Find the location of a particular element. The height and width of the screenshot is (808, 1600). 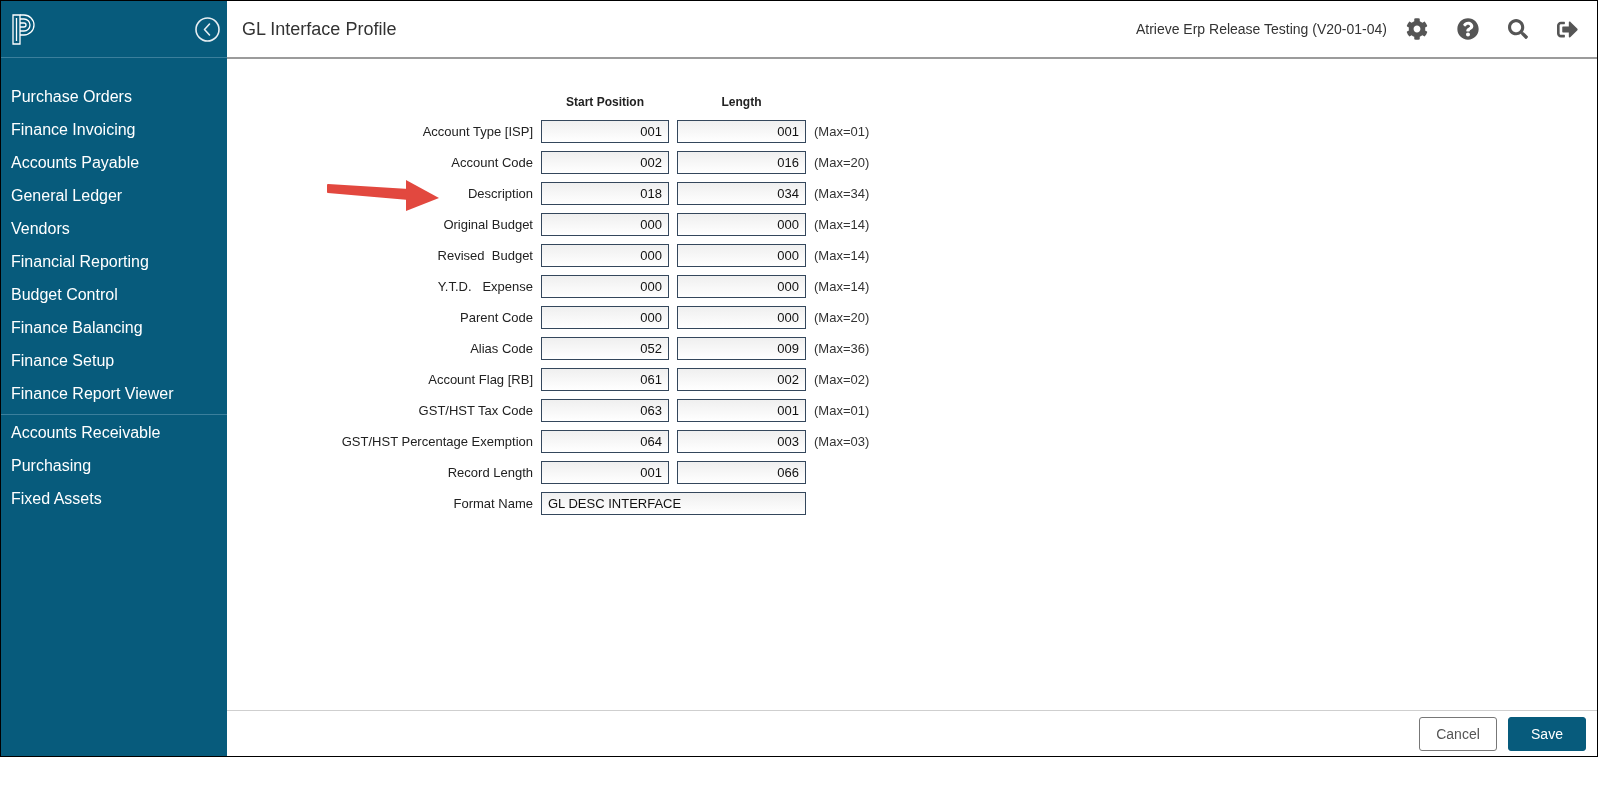

format-name-field: GL DESC INTERFACE is located at coordinates (673, 503).